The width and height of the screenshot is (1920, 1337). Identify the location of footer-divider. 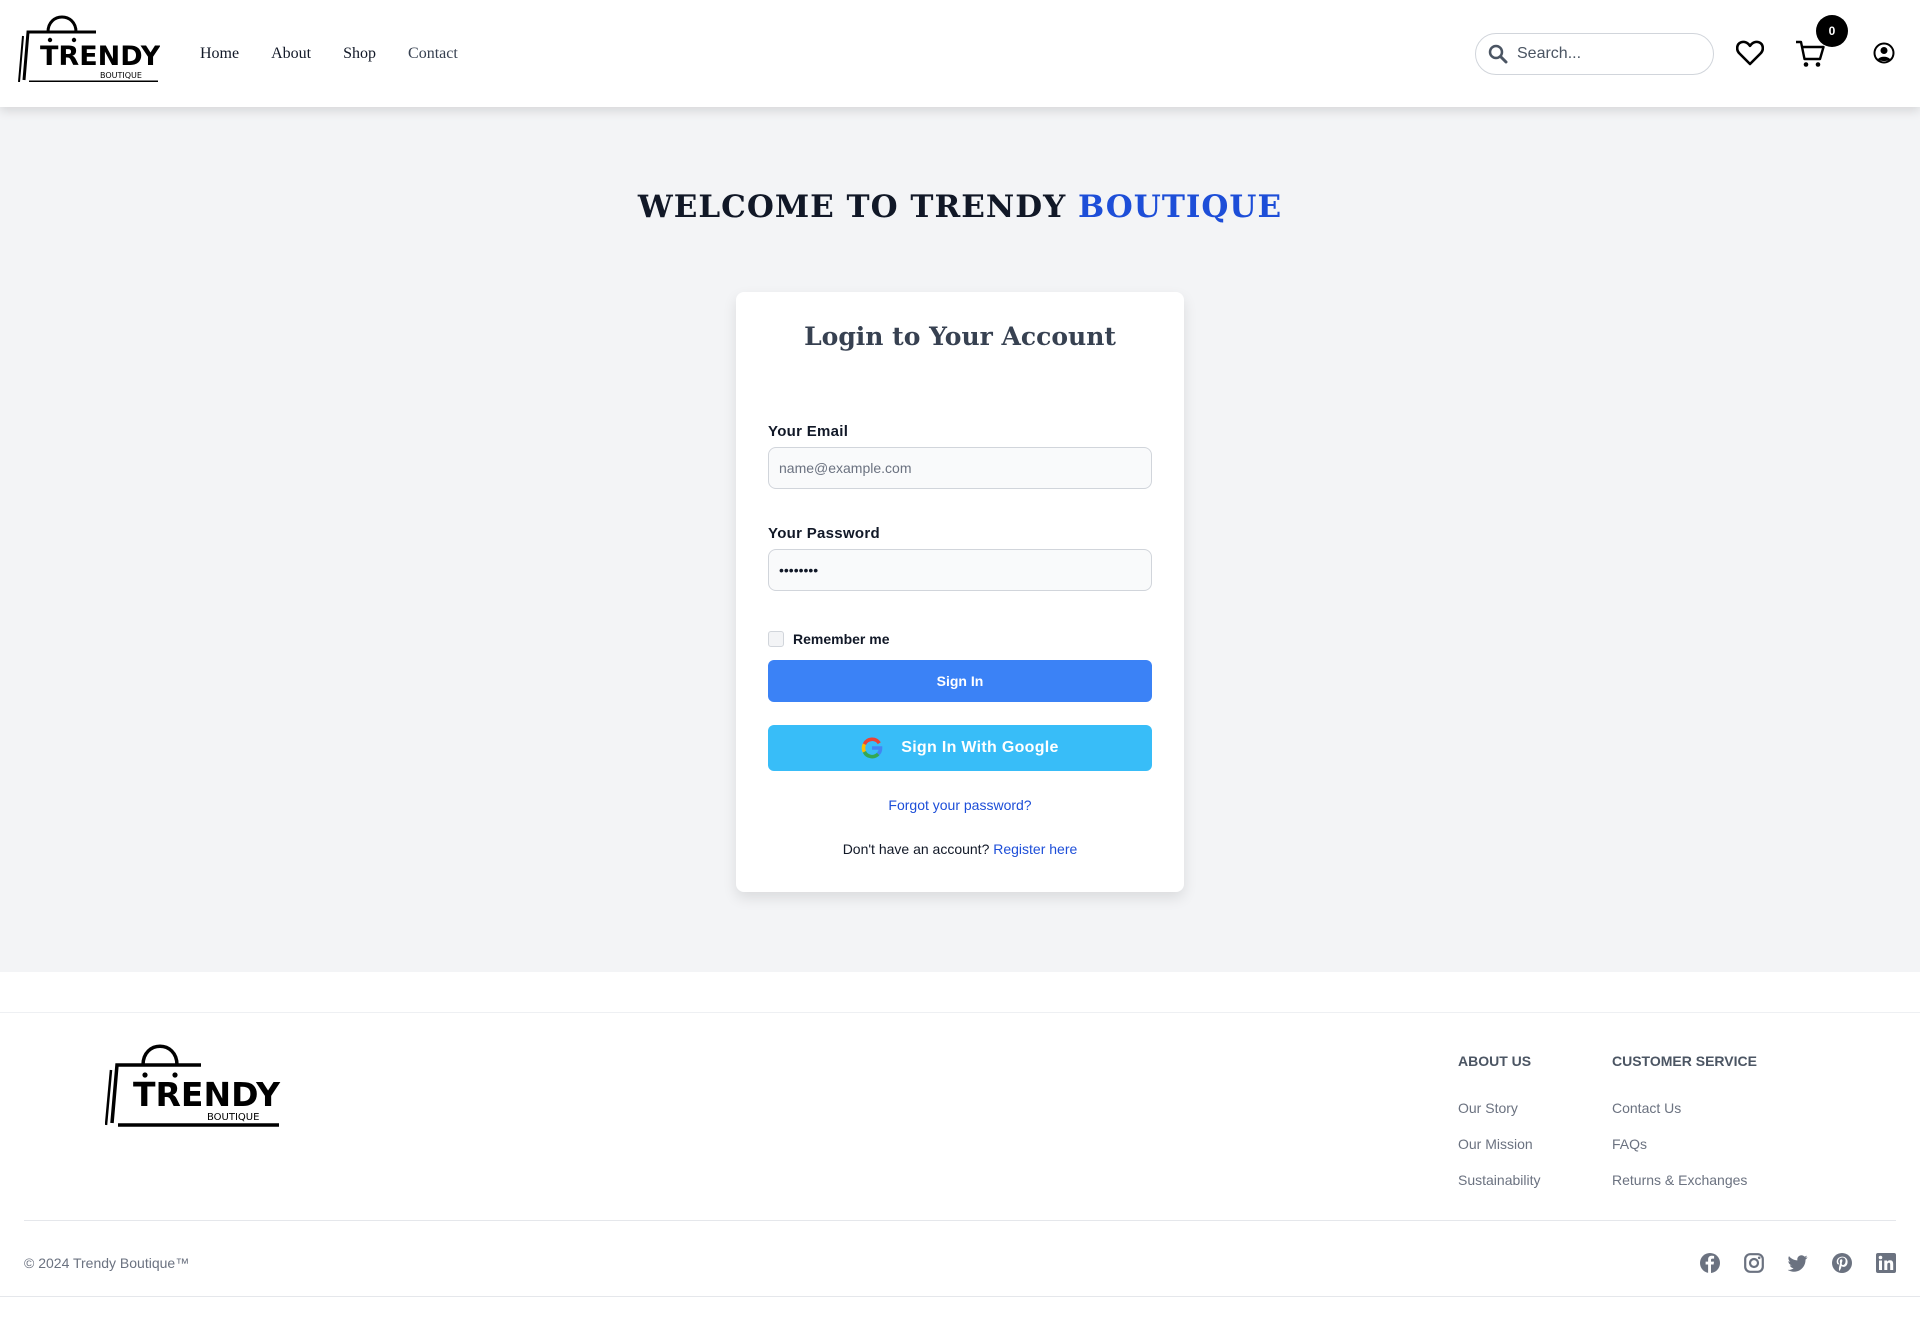
(960, 1220).